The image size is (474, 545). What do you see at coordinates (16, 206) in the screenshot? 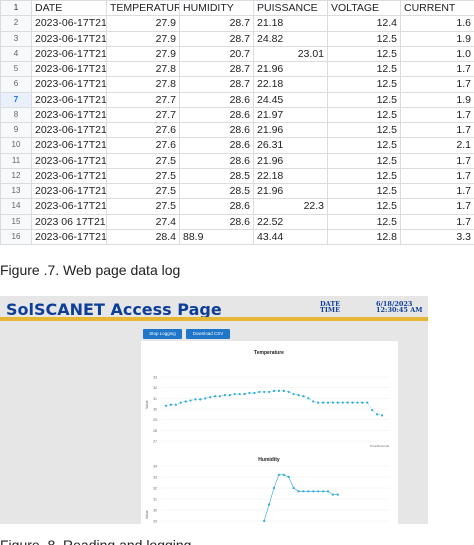
I see `row-number: 14` at bounding box center [16, 206].